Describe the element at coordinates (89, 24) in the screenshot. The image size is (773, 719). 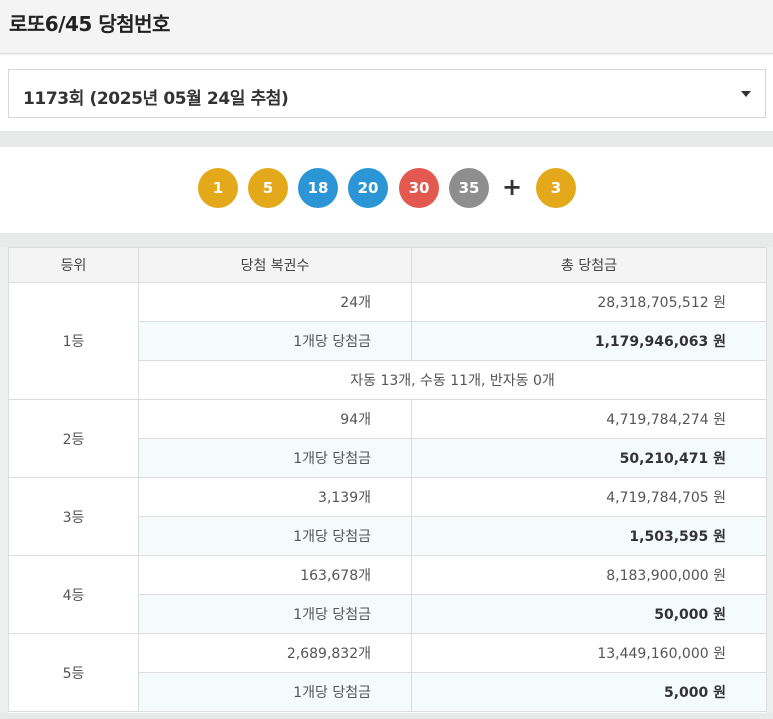
I see `page-title: 로또6/45 당첨번호` at that location.